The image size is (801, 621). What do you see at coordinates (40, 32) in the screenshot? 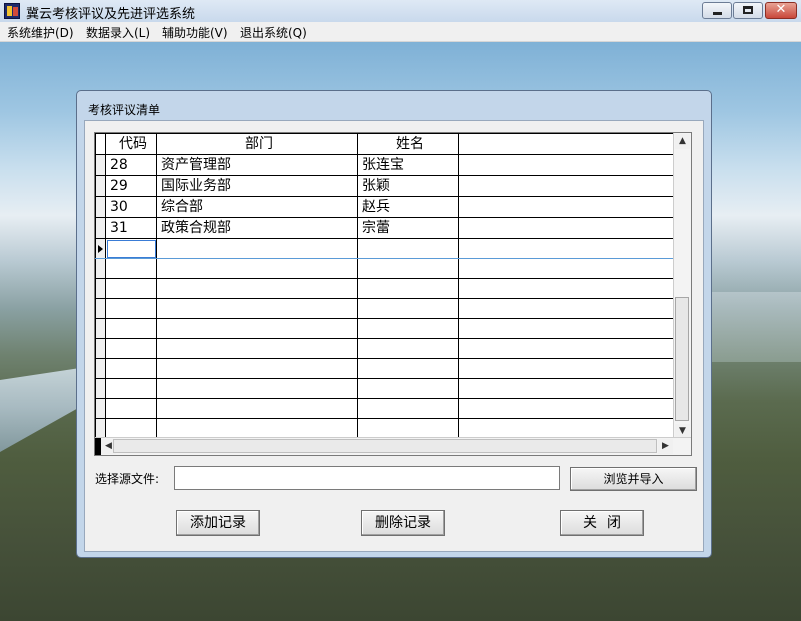
I see `menu-system-maintenance: 系统维护(D)` at bounding box center [40, 32].